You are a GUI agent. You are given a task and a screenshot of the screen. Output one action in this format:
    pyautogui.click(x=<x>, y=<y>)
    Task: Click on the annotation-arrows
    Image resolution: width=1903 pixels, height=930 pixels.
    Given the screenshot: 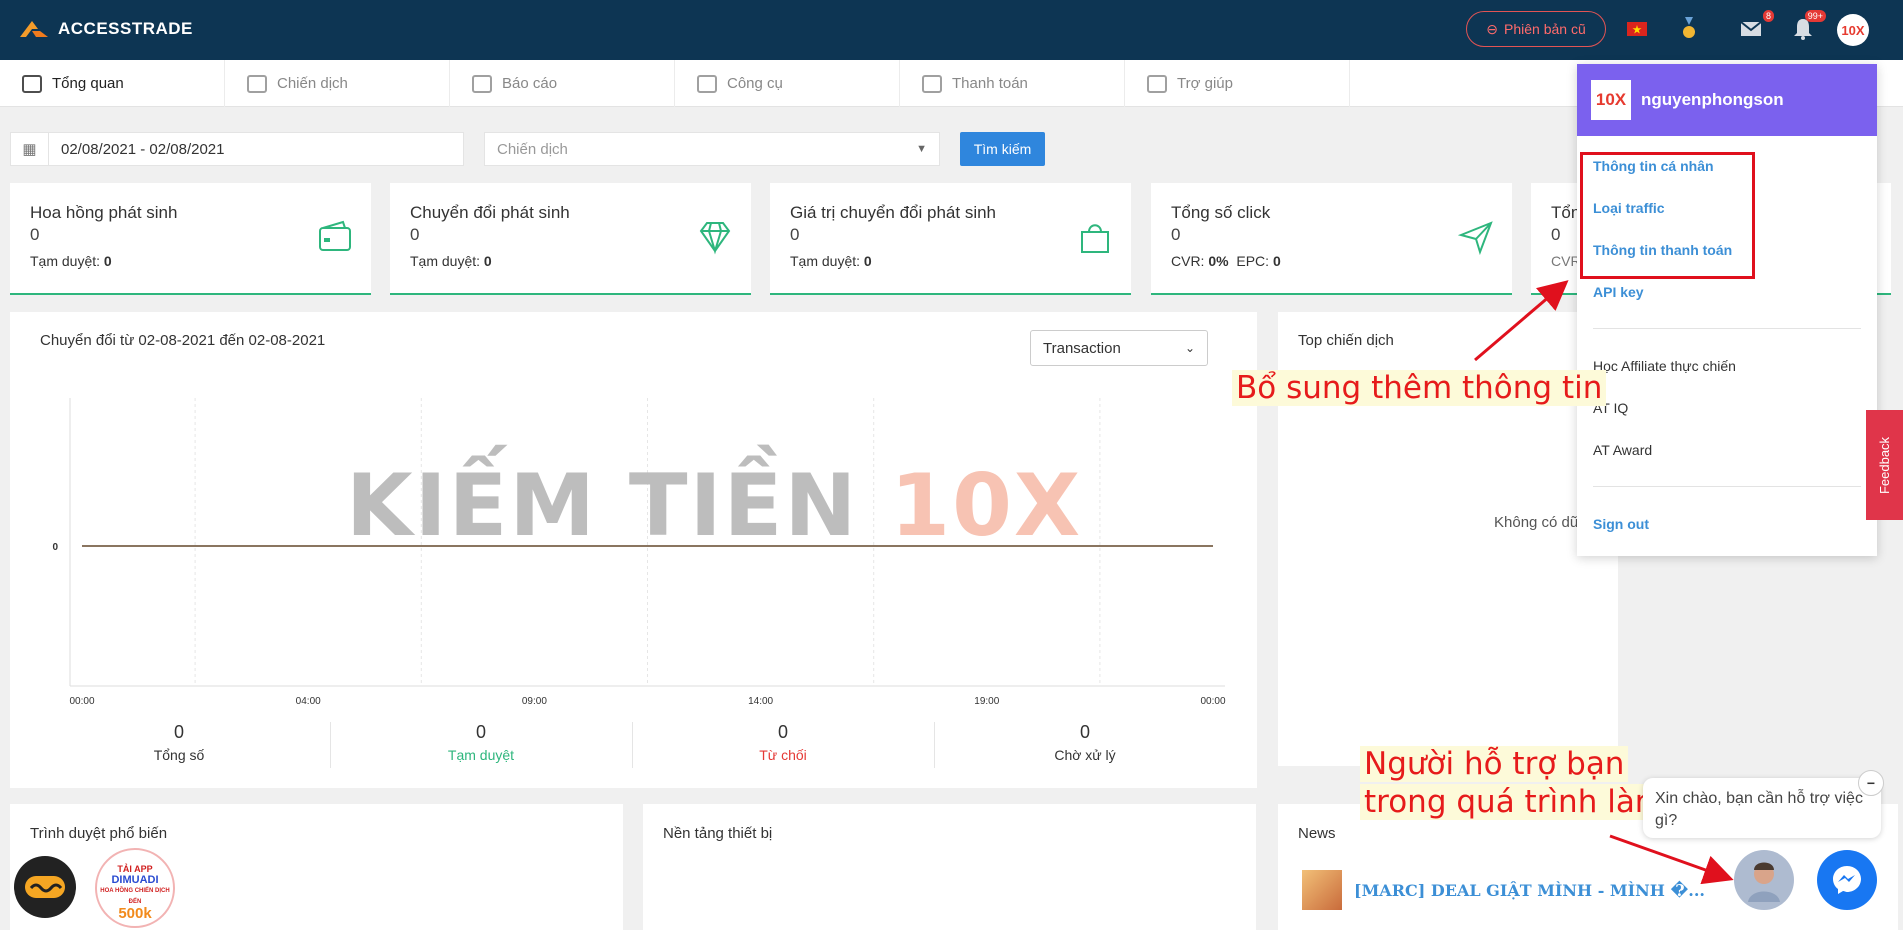 What is the action you would take?
    pyautogui.click(x=1604, y=582)
    